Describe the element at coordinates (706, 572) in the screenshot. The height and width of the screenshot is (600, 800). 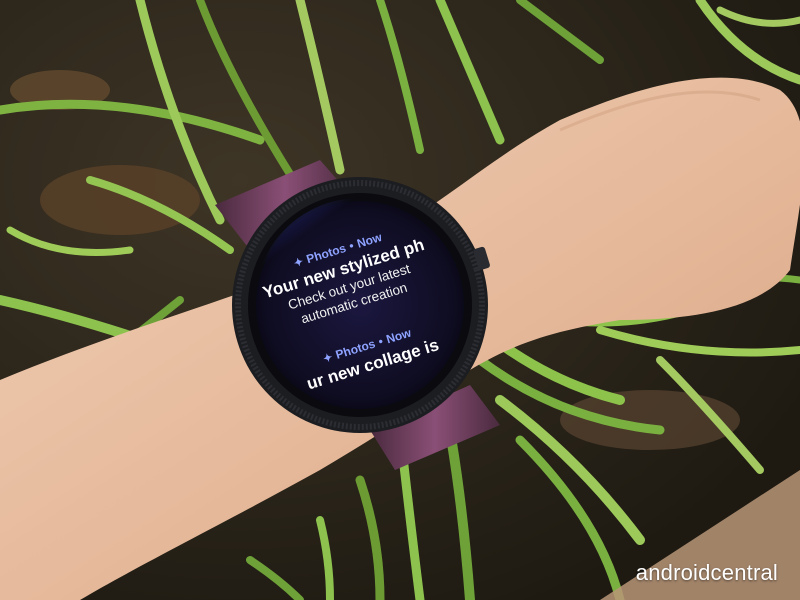
I see `watermark: androidcentral` at that location.